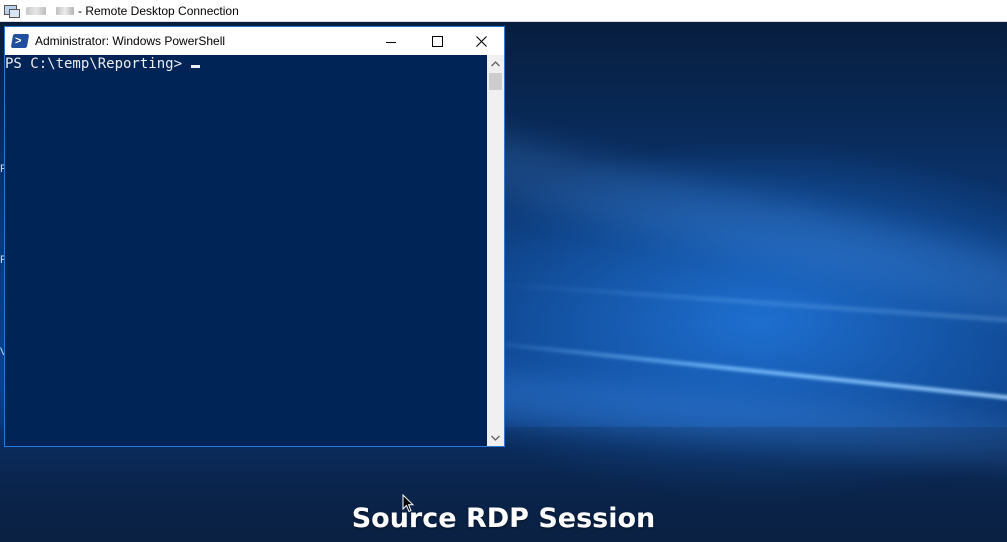 The width and height of the screenshot is (1007, 542). I want to click on close-button, so click(481, 41).